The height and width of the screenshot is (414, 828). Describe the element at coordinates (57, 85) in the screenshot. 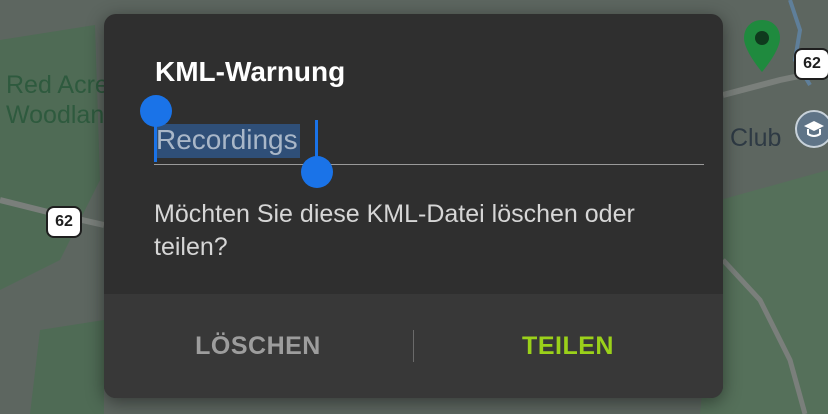

I see `map-area-label-line: Red Acre` at that location.